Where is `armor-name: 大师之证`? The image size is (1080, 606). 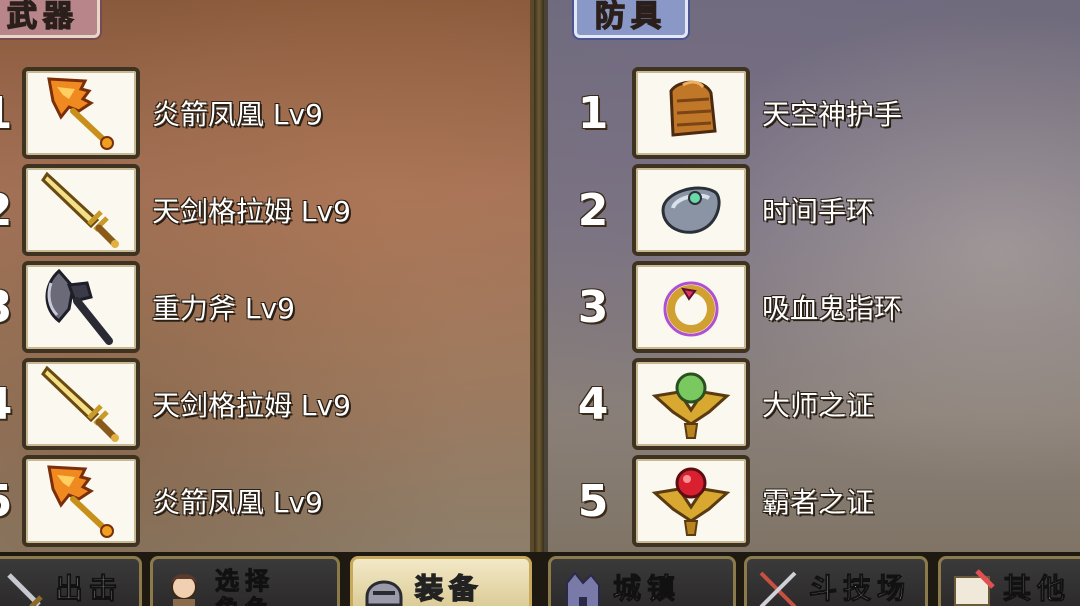 armor-name: 大师之证 is located at coordinates (818, 405).